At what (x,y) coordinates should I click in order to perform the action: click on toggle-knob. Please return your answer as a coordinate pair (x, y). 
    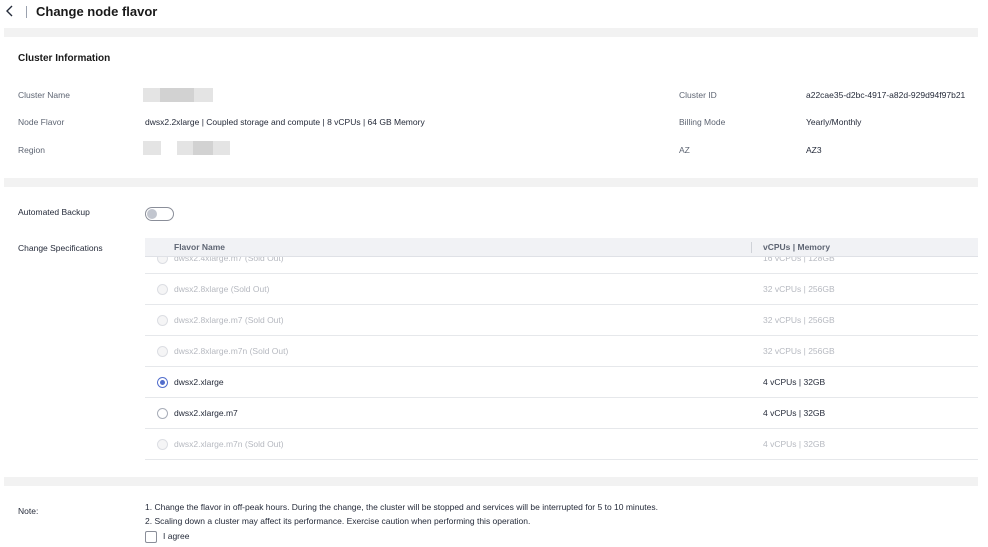
    Looking at the image, I should click on (152, 214).